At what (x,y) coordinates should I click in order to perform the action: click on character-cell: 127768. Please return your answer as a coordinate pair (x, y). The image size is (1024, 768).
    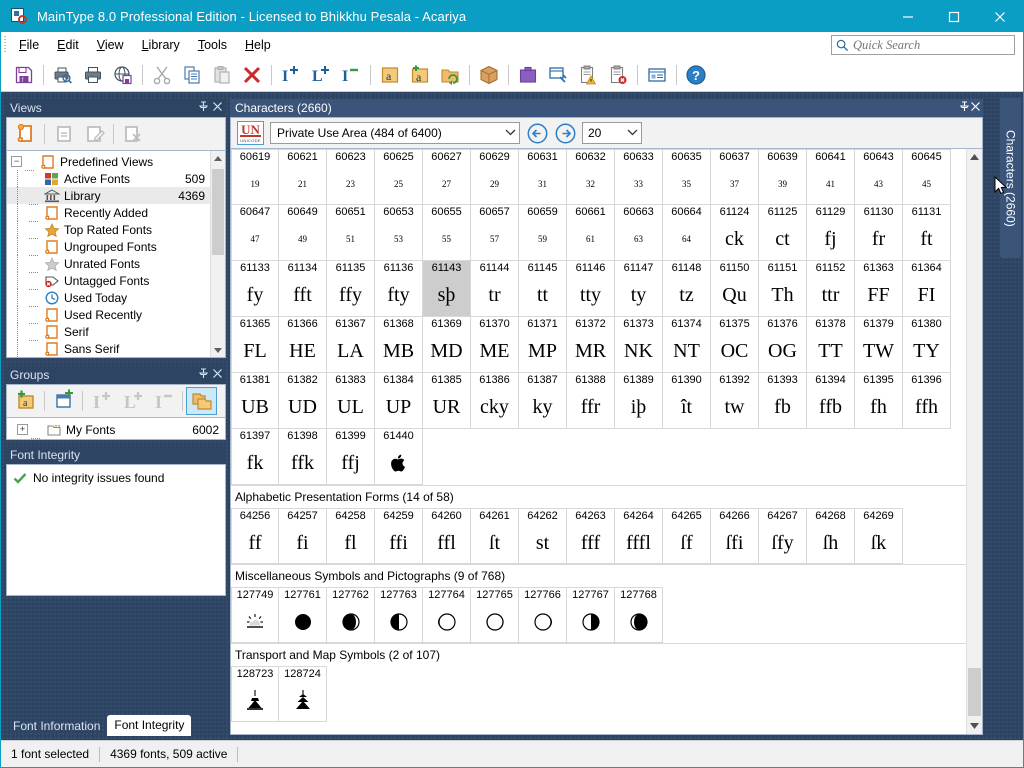
    Looking at the image, I should click on (639, 615).